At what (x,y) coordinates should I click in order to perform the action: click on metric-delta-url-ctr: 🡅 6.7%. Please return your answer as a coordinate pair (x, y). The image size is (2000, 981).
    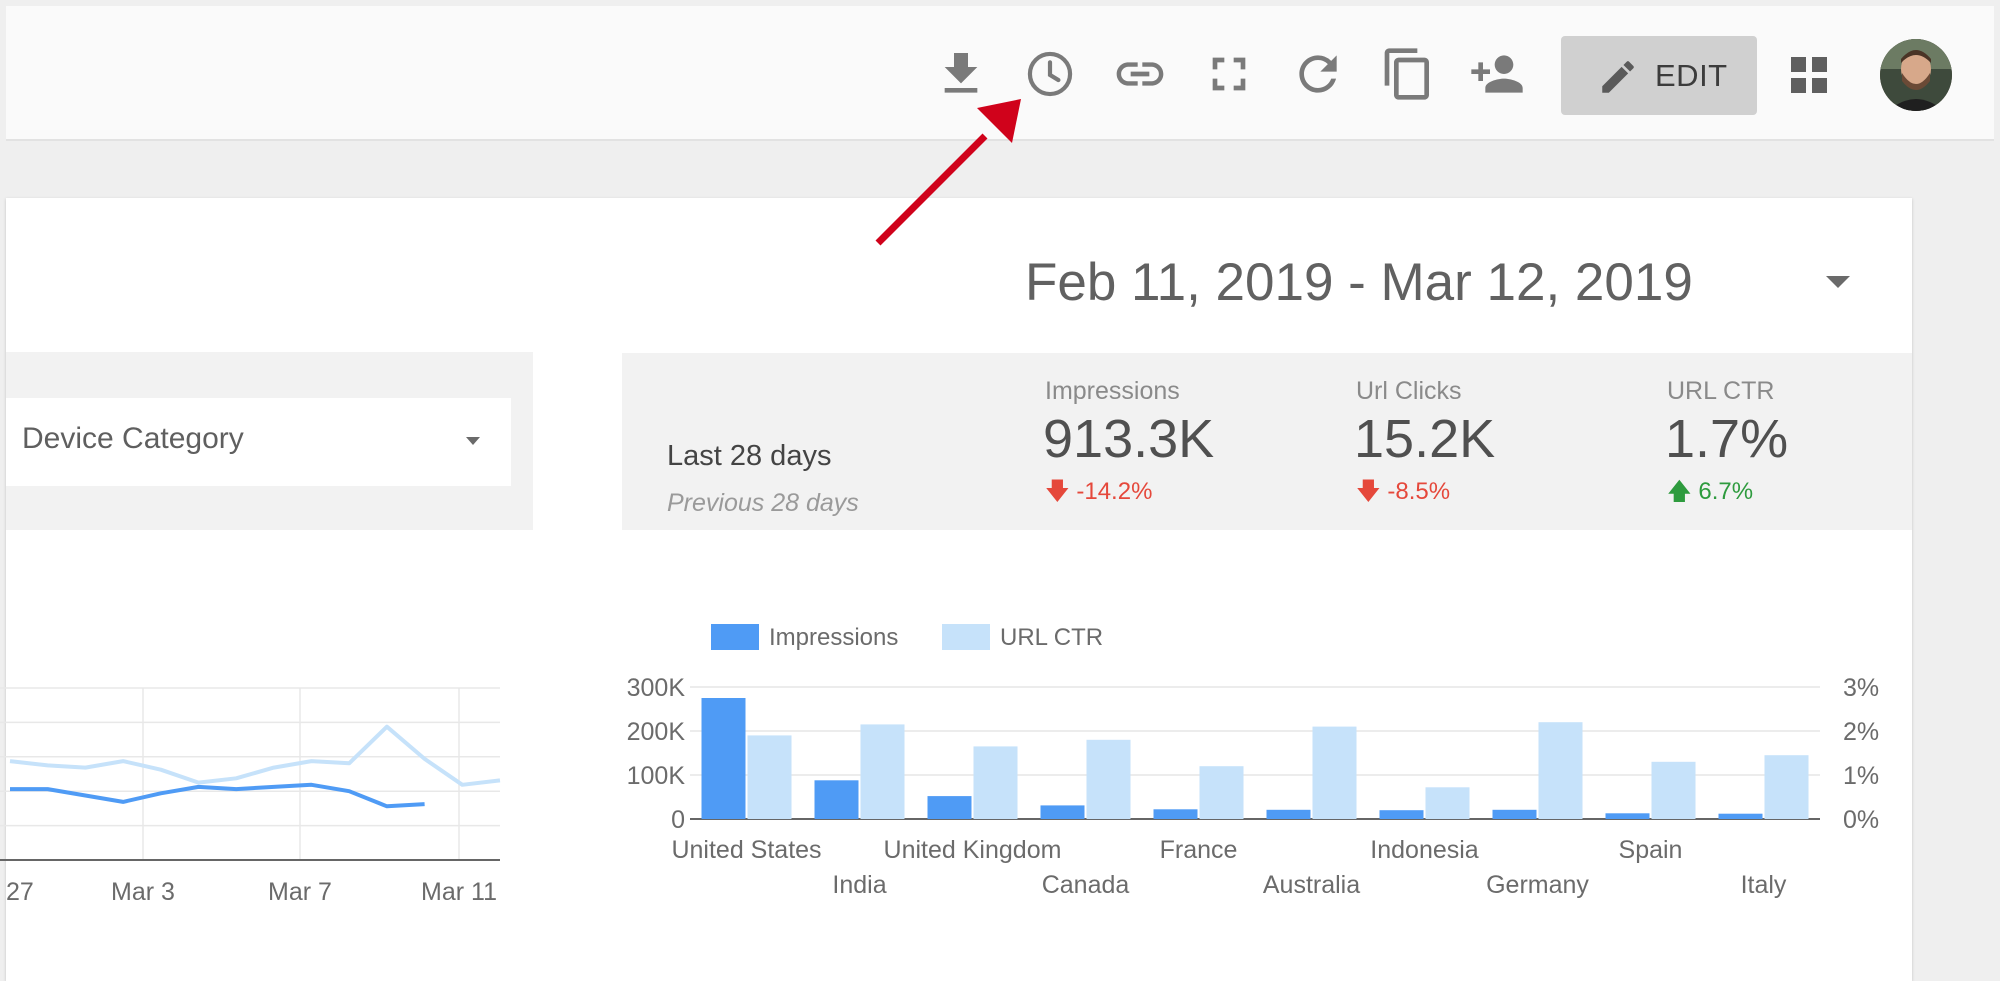
    Looking at the image, I should click on (1710, 491).